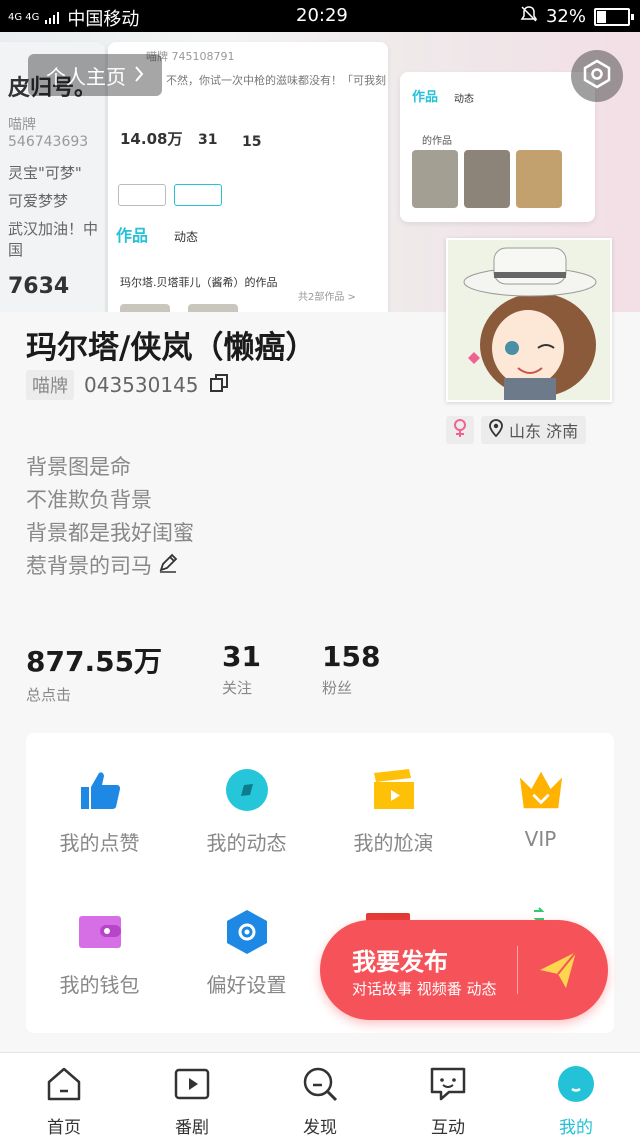 The height and width of the screenshot is (1139, 640). What do you see at coordinates (100, 932) in the screenshot?
I see `wallet-icon` at bounding box center [100, 932].